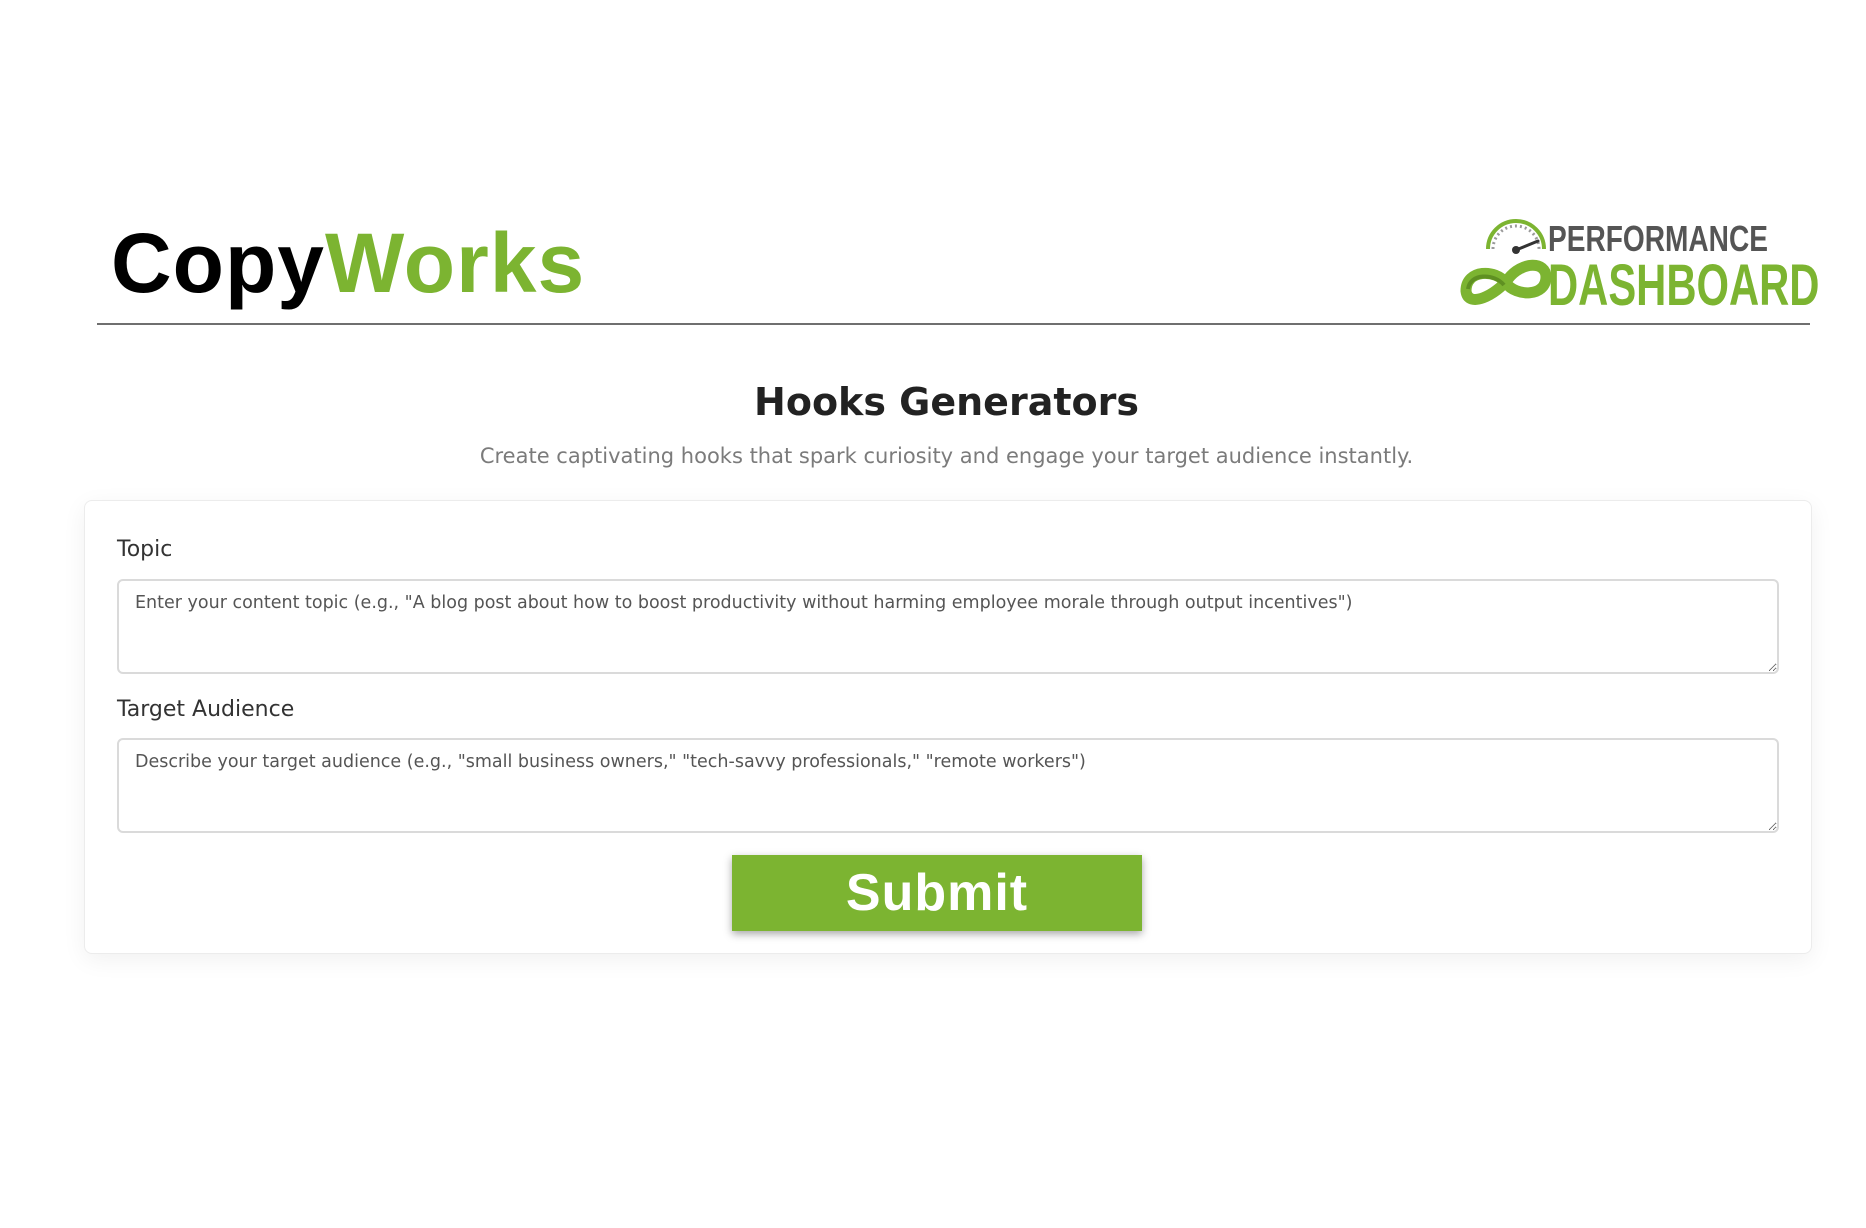 The image size is (1866, 1228). What do you see at coordinates (948, 626) in the screenshot?
I see `topic-input` at bounding box center [948, 626].